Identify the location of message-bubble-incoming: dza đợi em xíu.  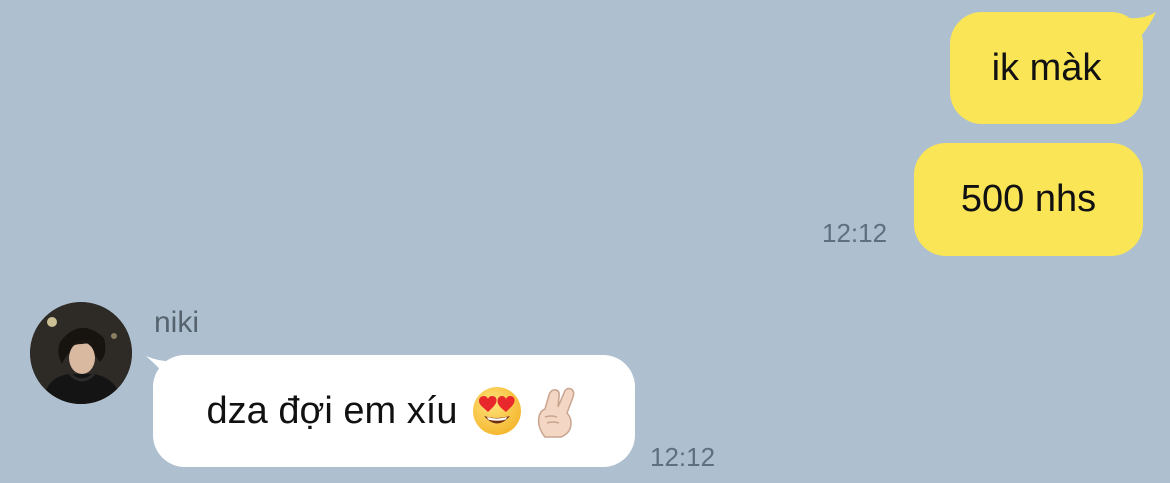
(394, 411).